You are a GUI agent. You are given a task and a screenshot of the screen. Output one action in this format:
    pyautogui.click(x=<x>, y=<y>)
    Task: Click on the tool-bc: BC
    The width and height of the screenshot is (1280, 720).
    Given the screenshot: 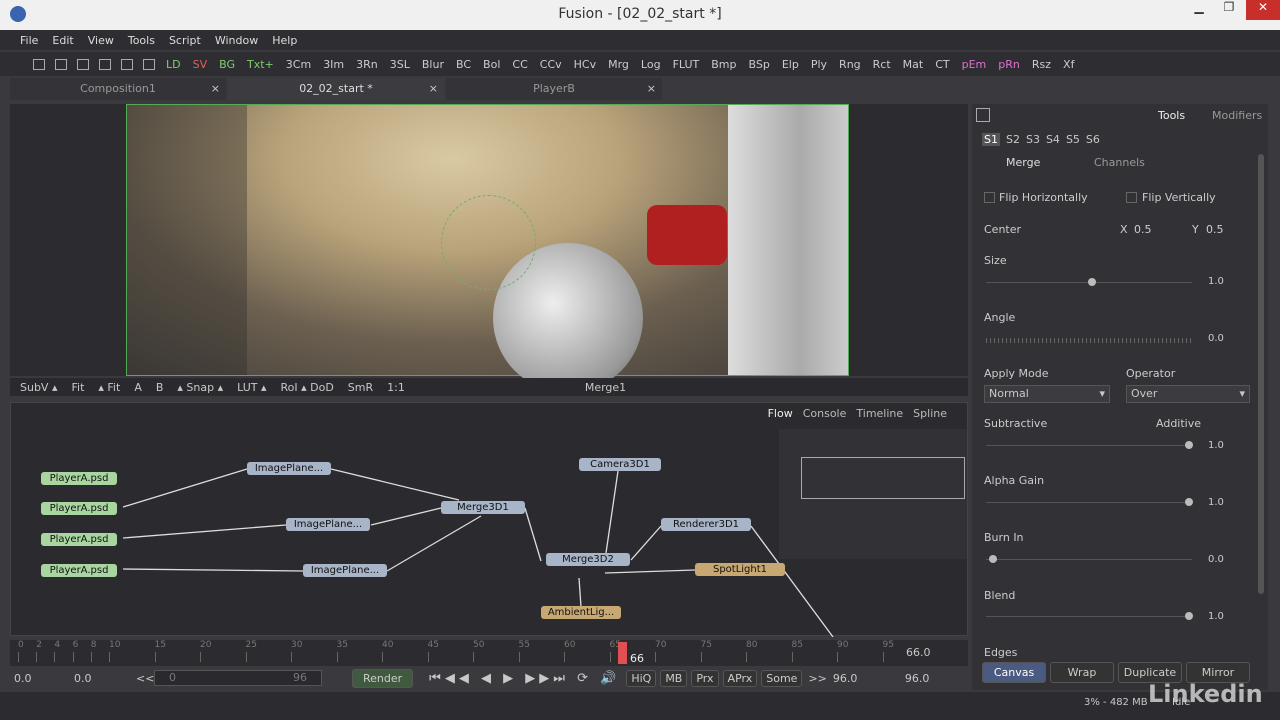 What is the action you would take?
    pyautogui.click(x=463, y=64)
    